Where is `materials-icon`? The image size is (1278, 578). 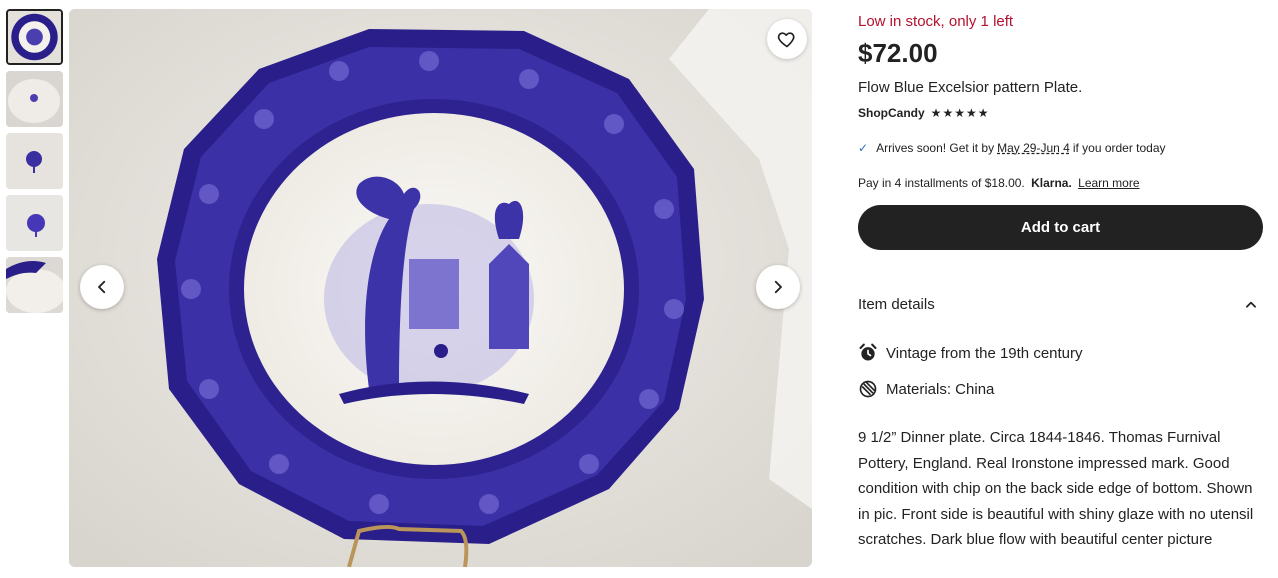 materials-icon is located at coordinates (868, 389).